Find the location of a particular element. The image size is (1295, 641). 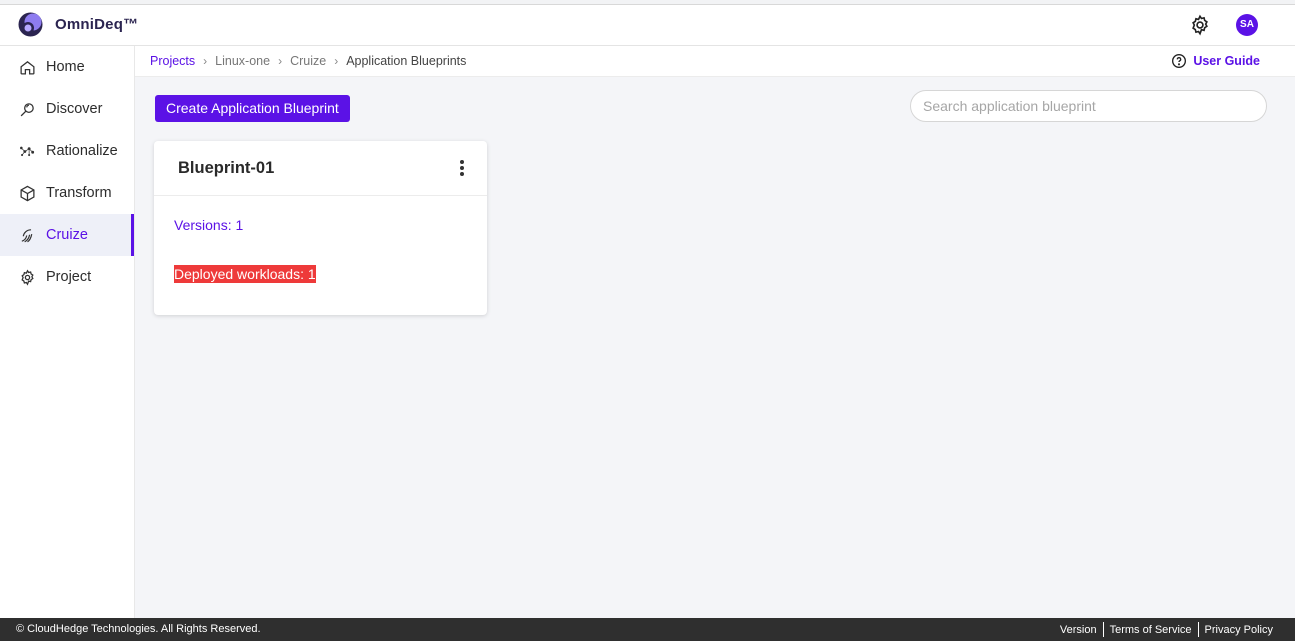

user-guide-label: User Guide is located at coordinates (1226, 61).